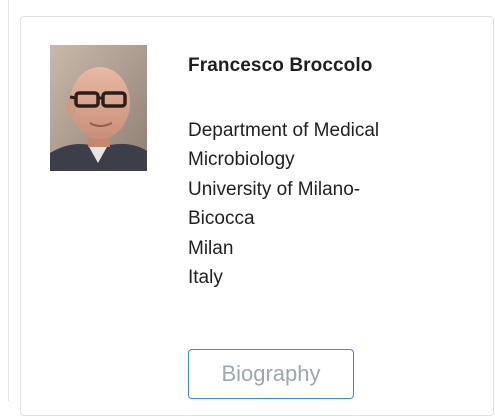 Image resolution: width=495 pixels, height=416 pixels. Describe the element at coordinates (271, 374) in the screenshot. I see `biography-button: Biography` at that location.